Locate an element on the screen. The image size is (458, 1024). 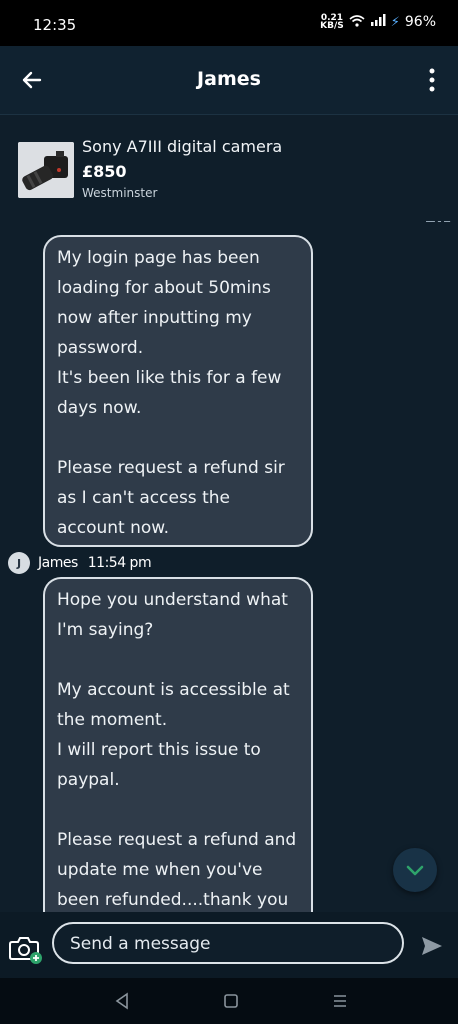
charging-icon: ⚡ is located at coordinates (395, 22).